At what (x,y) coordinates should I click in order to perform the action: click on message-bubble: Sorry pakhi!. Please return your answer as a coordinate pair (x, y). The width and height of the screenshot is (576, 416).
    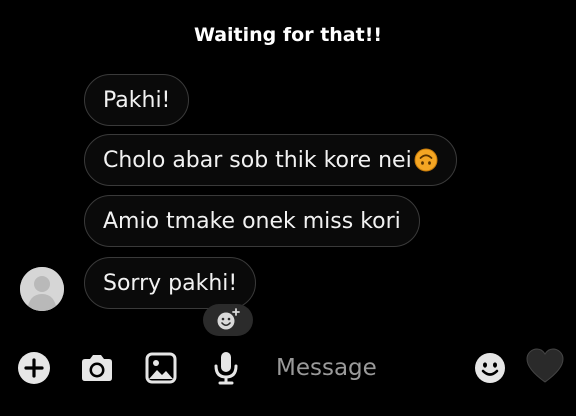
    Looking at the image, I should click on (170, 283).